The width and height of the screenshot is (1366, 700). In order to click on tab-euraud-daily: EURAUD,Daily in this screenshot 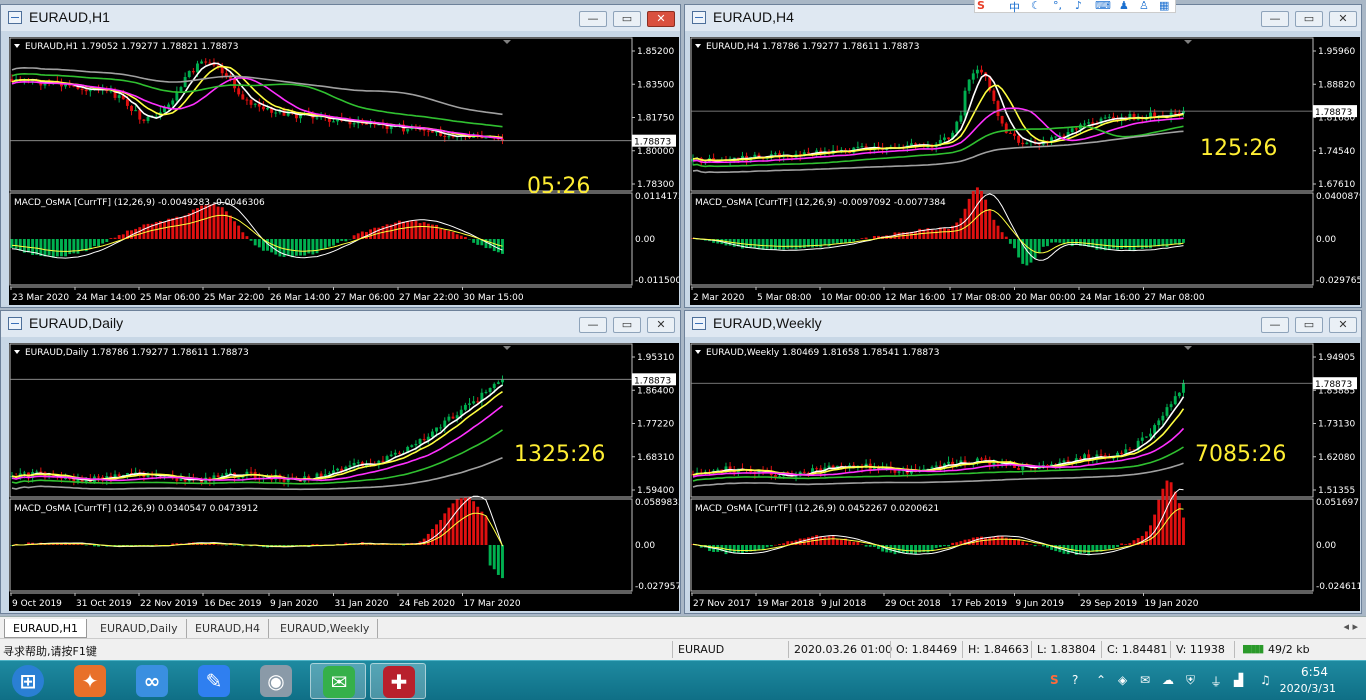, I will do `click(139, 628)`.